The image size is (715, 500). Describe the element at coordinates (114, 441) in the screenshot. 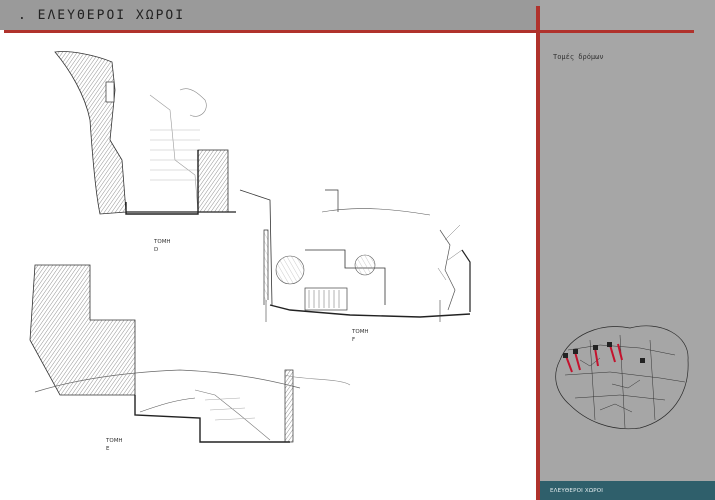

I see `section-e-title: ΤΟΜΗ` at that location.